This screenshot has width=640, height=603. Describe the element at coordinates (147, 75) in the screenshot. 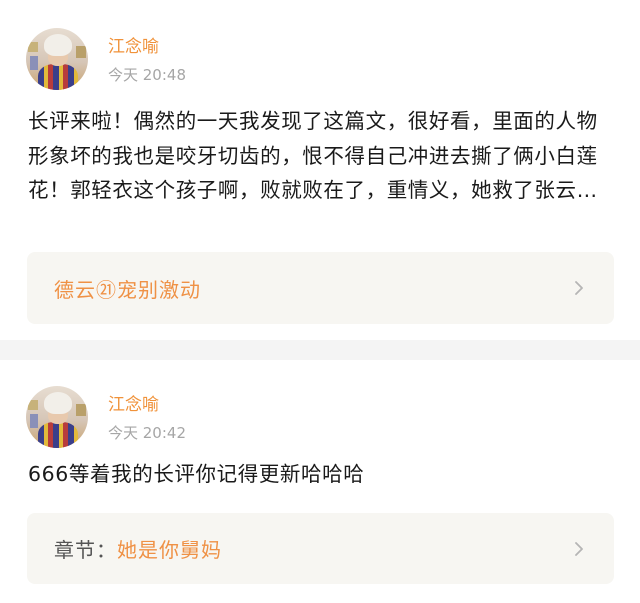

I see `timestamp: 今天 20:48` at that location.